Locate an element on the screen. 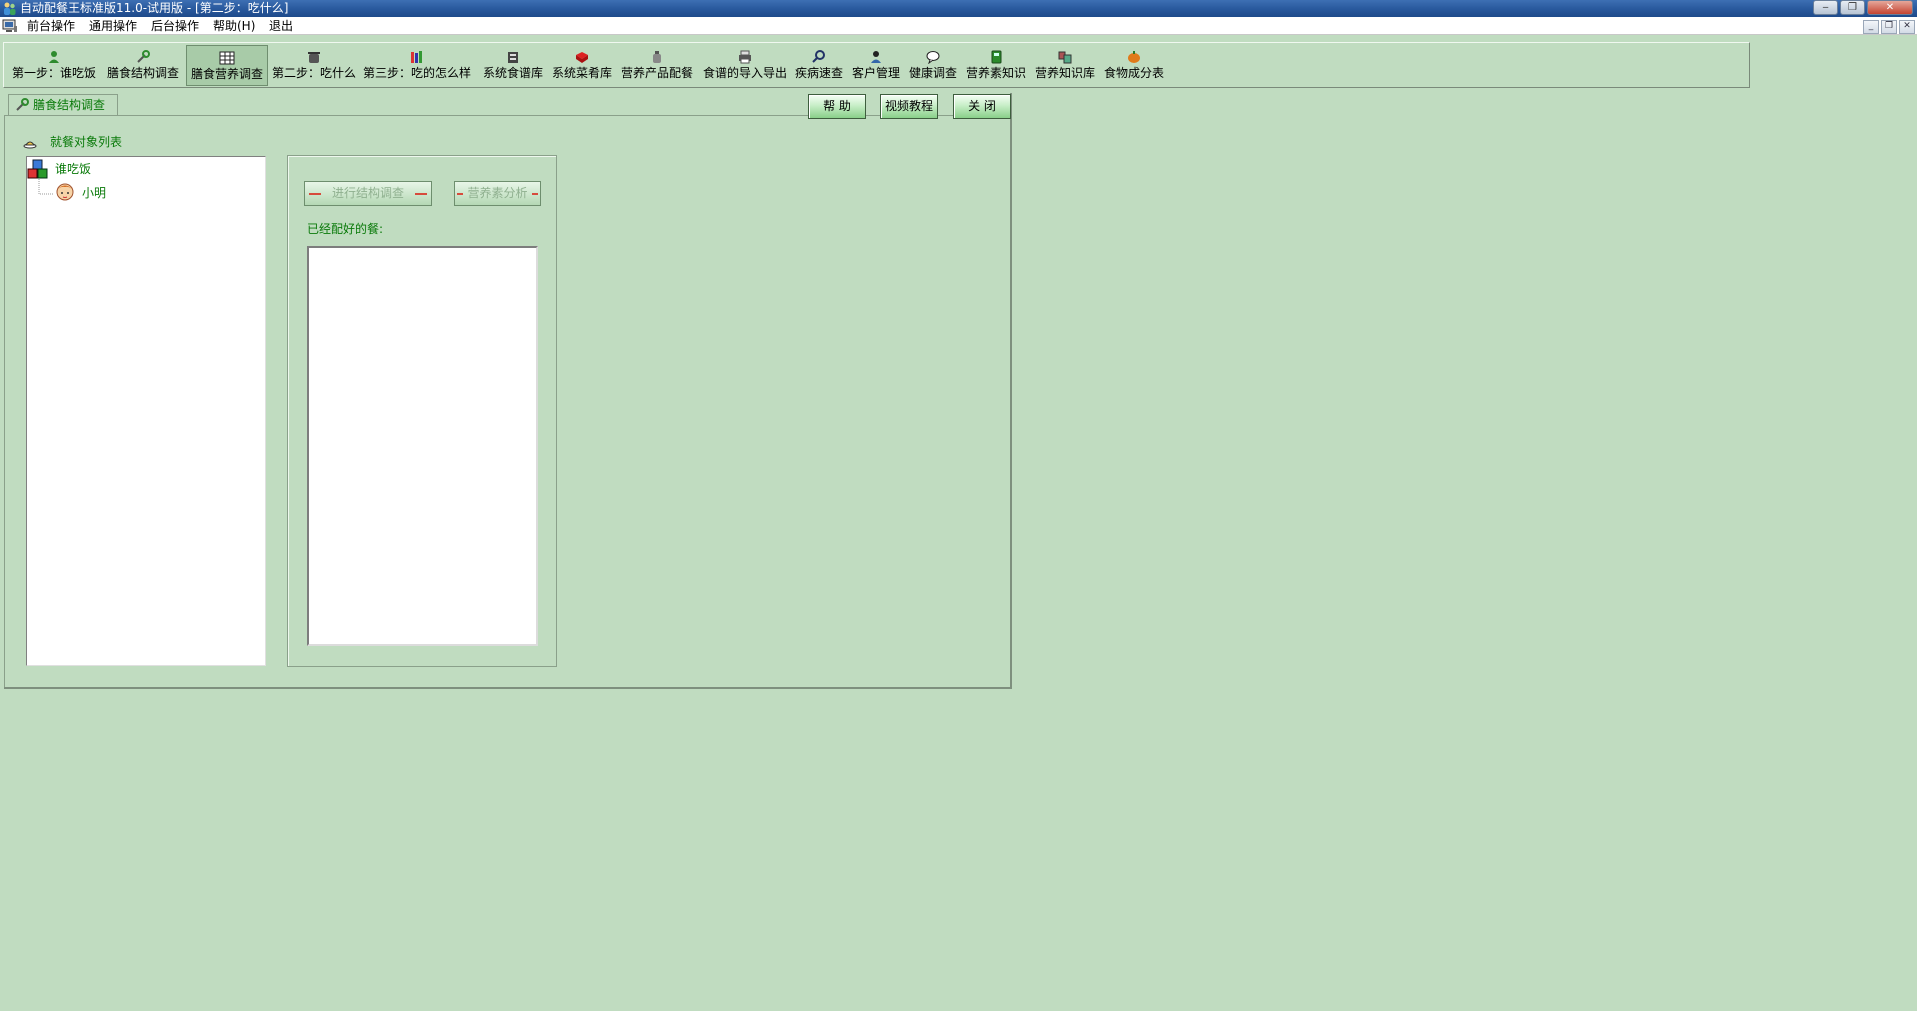 The width and height of the screenshot is (1917, 1011). menu-back-operations: 后台操作 is located at coordinates (175, 26).